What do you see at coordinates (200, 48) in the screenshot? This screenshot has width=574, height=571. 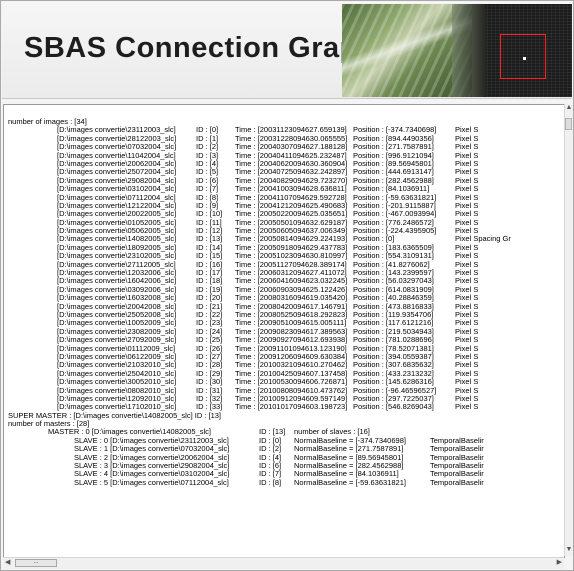 I see `window-title: SBAS Connection Graph` at bounding box center [200, 48].